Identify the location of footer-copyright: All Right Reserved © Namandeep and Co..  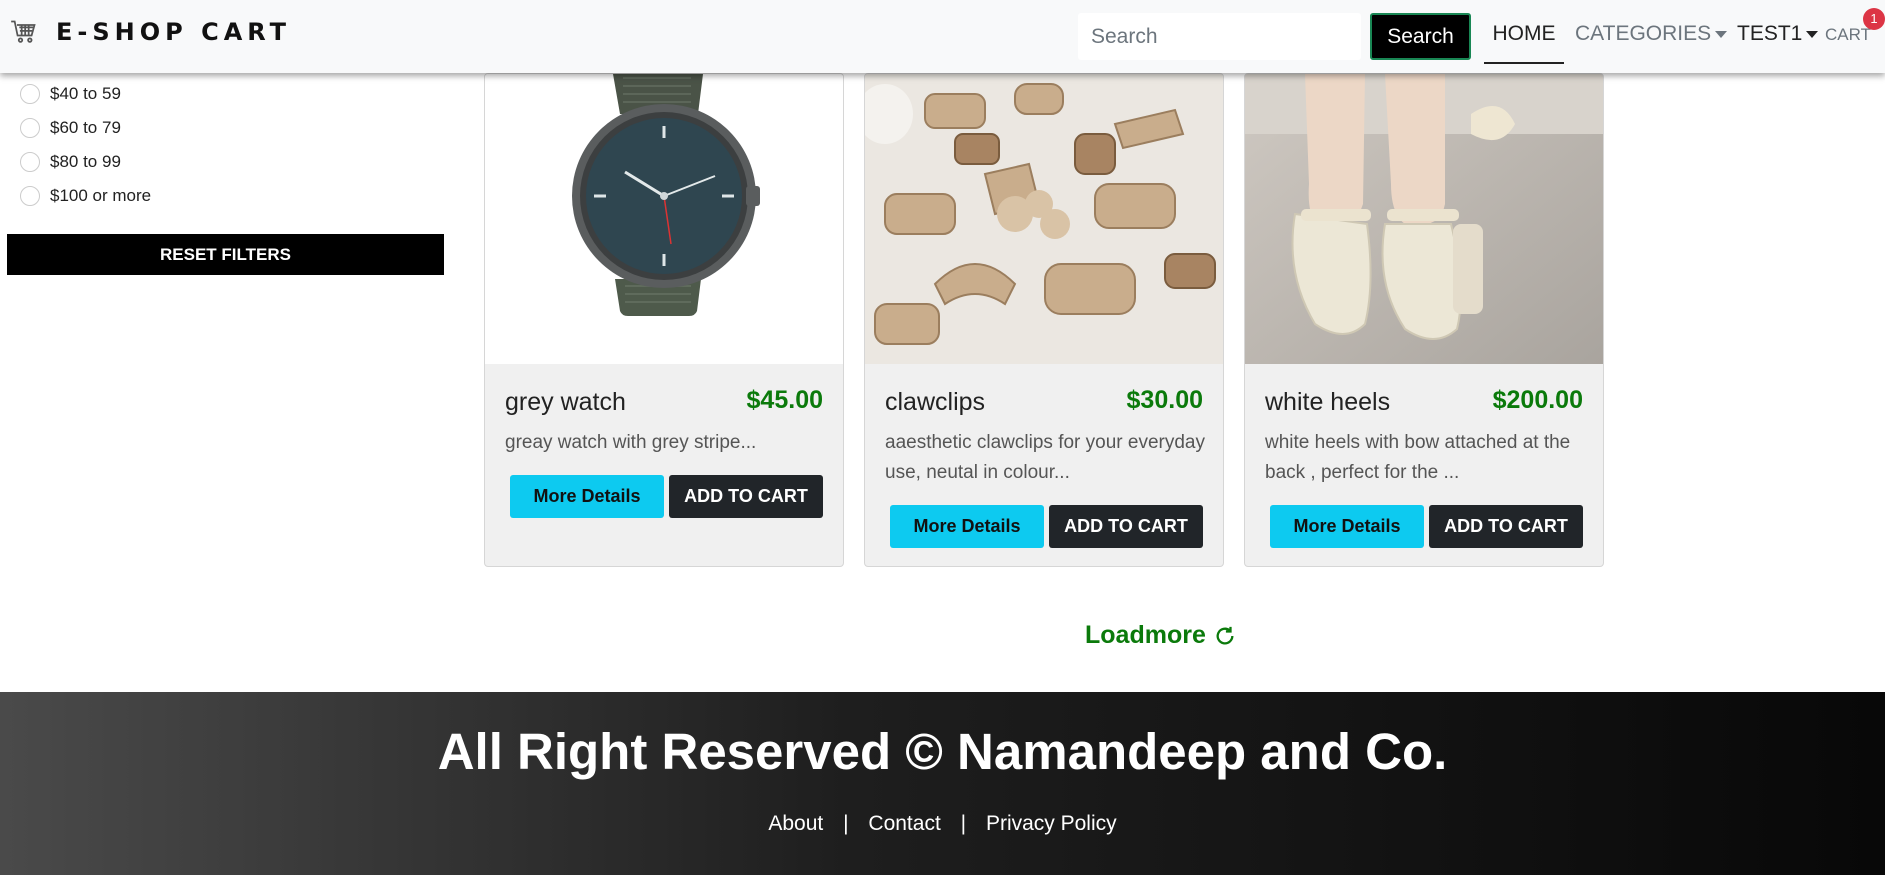
(942, 751).